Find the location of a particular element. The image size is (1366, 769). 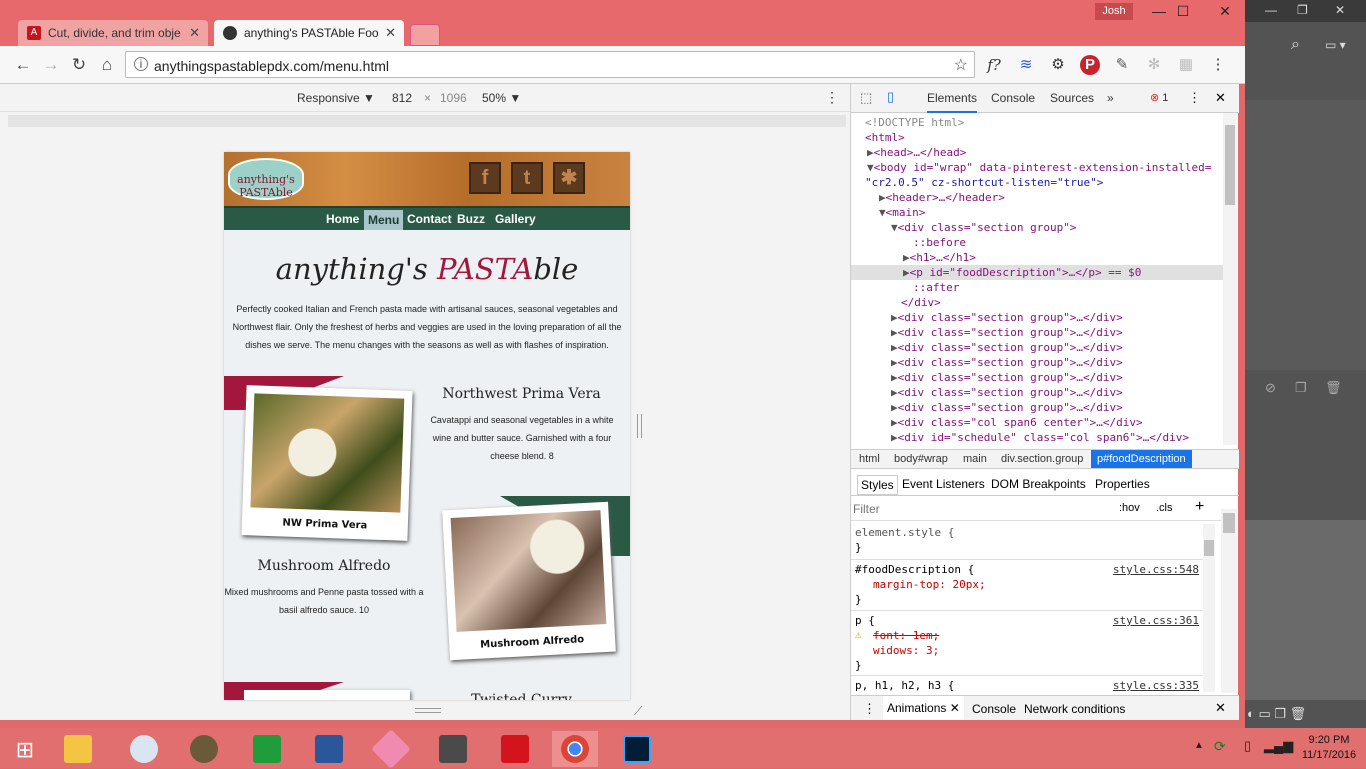

style-rule: p, h1, h2, h3 { style.css:335 is located at coordinates (1027, 685).